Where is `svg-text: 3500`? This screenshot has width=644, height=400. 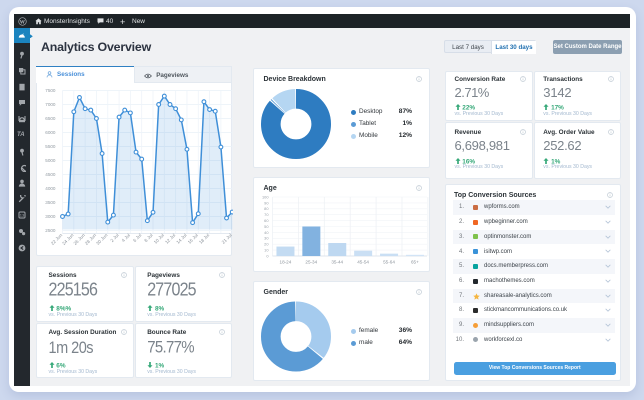 svg-text: 3500 is located at coordinates (50, 202).